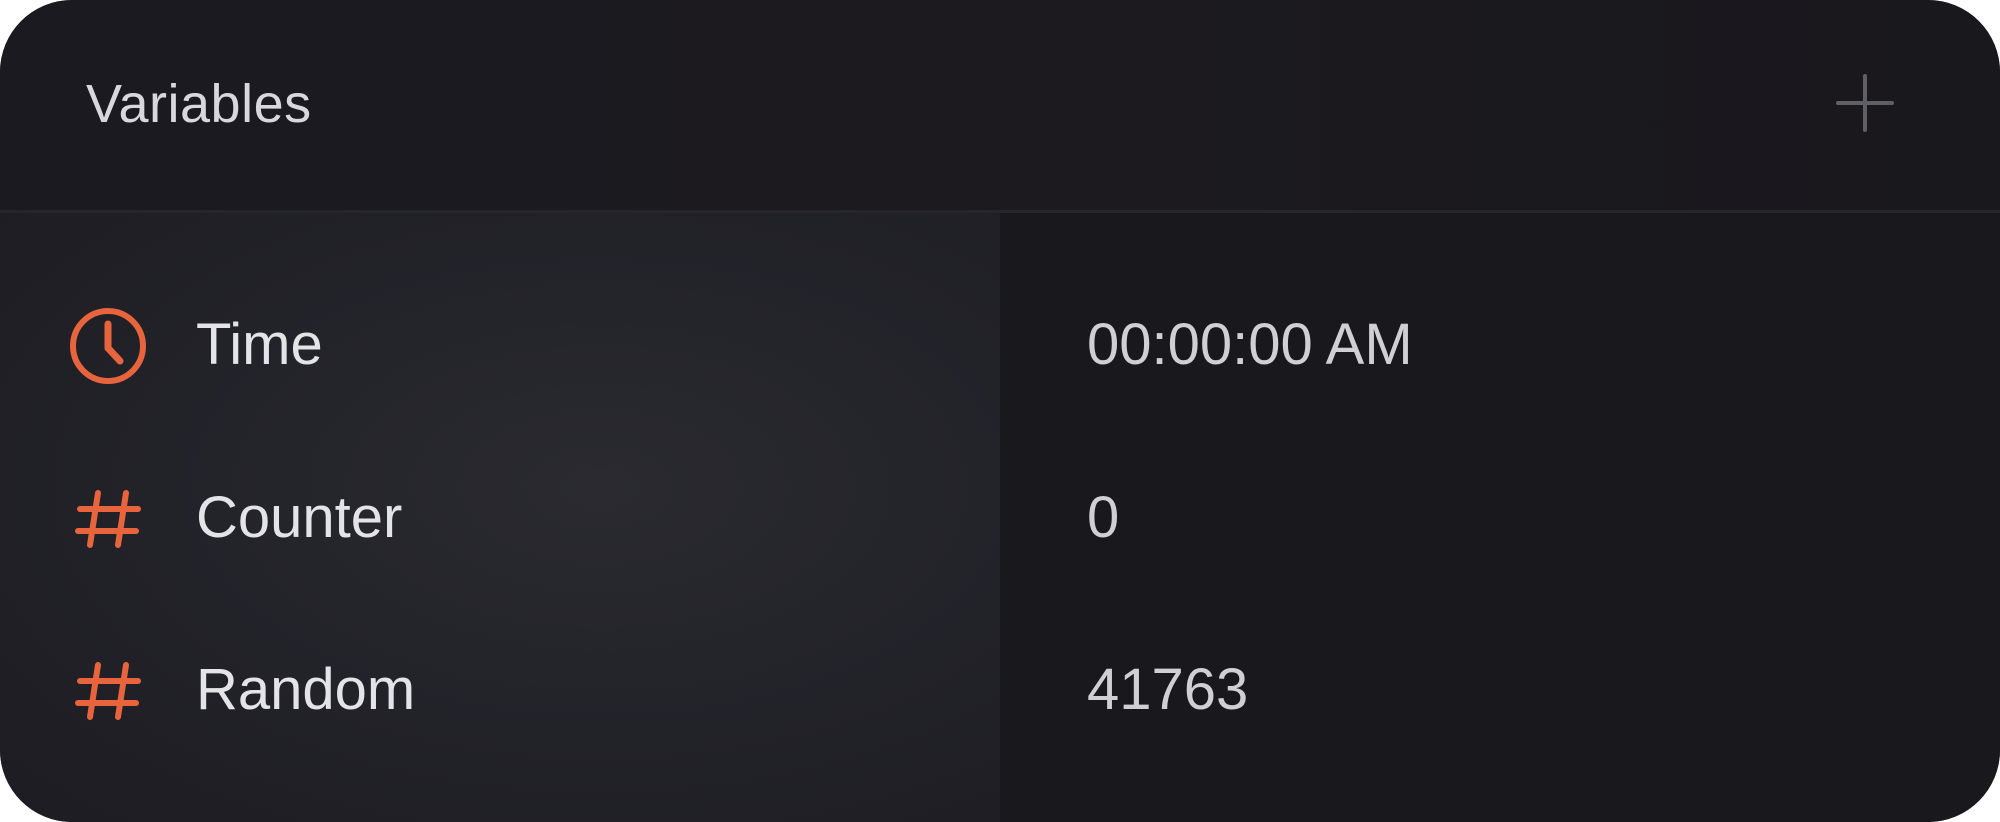 This screenshot has width=2000, height=822. What do you see at coordinates (299, 517) in the screenshot?
I see `variable-name: Counter` at bounding box center [299, 517].